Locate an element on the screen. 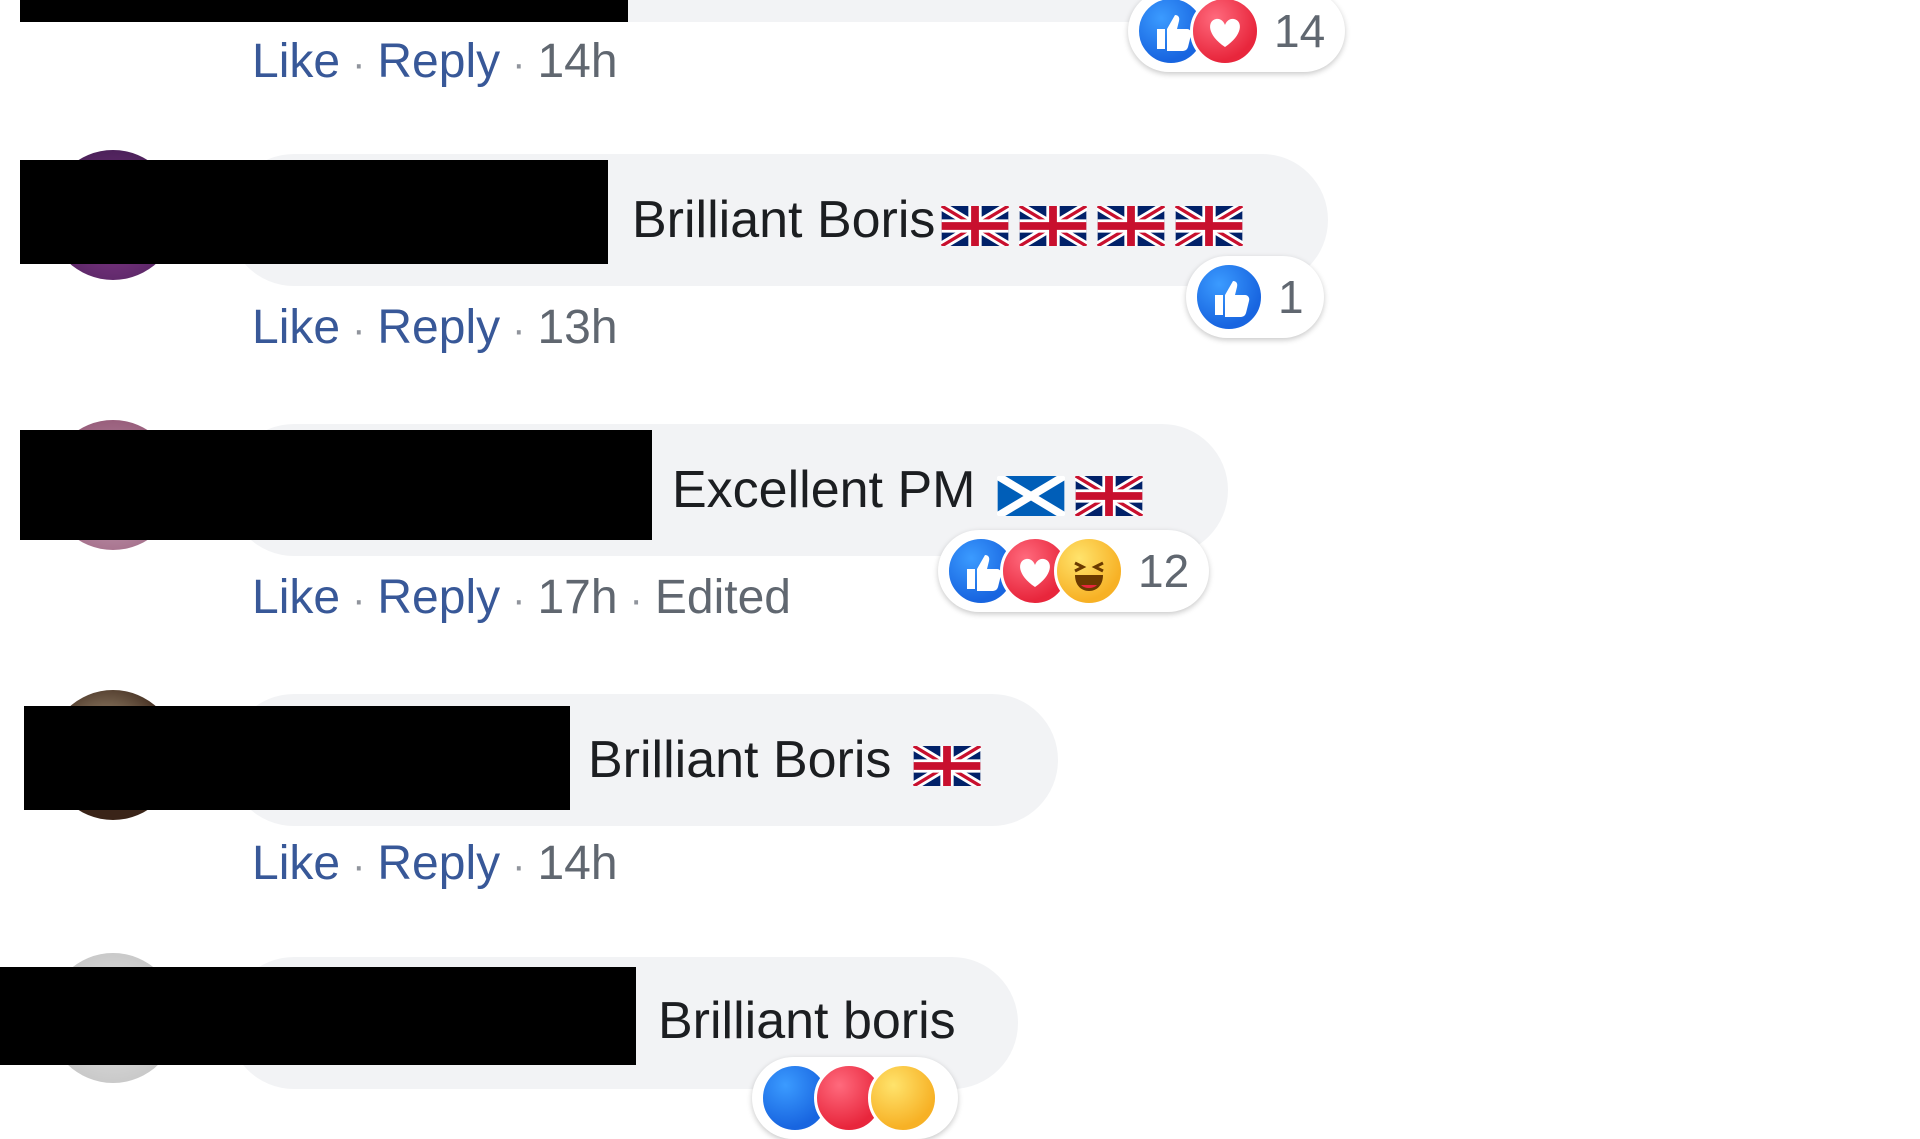 This screenshot has height=1139, width=1920. comment-text: Excellent PM is located at coordinates (824, 490).